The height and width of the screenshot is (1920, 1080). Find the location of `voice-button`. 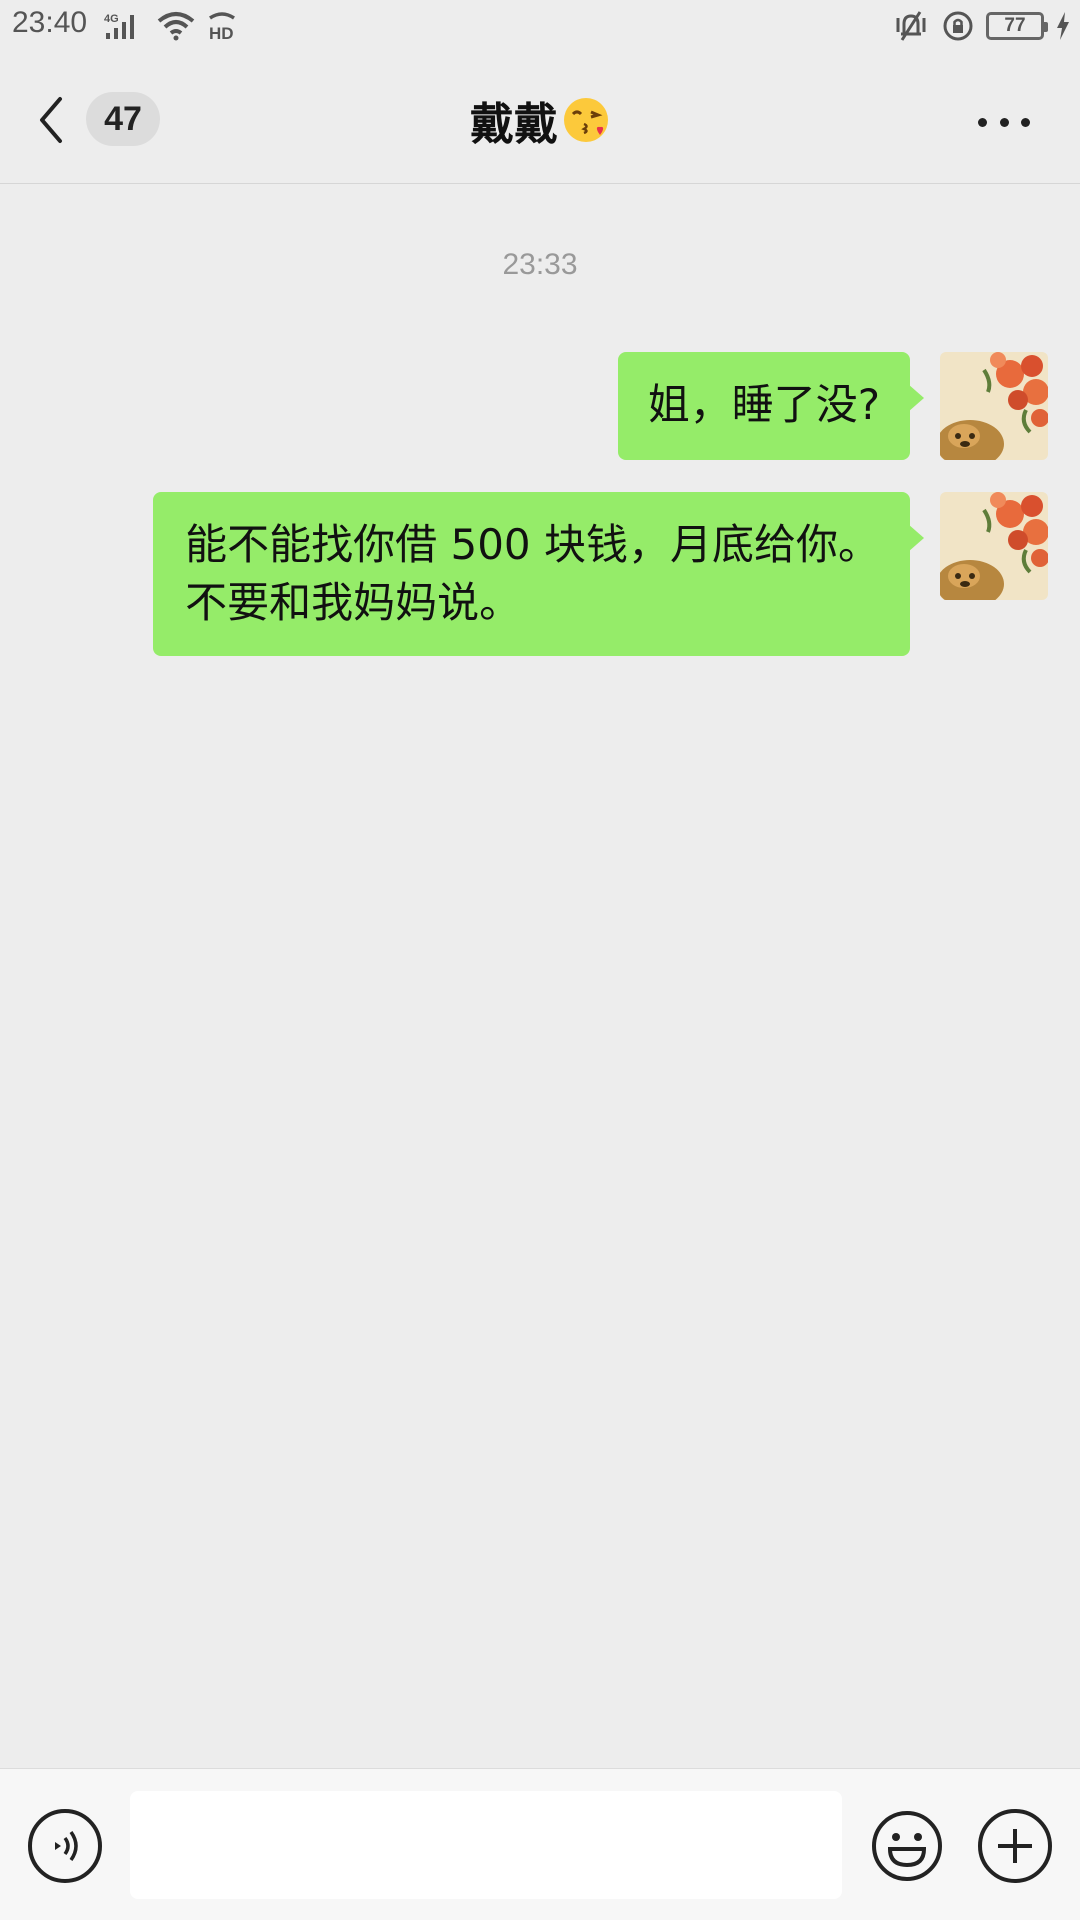

voice-button is located at coordinates (65, 1846).